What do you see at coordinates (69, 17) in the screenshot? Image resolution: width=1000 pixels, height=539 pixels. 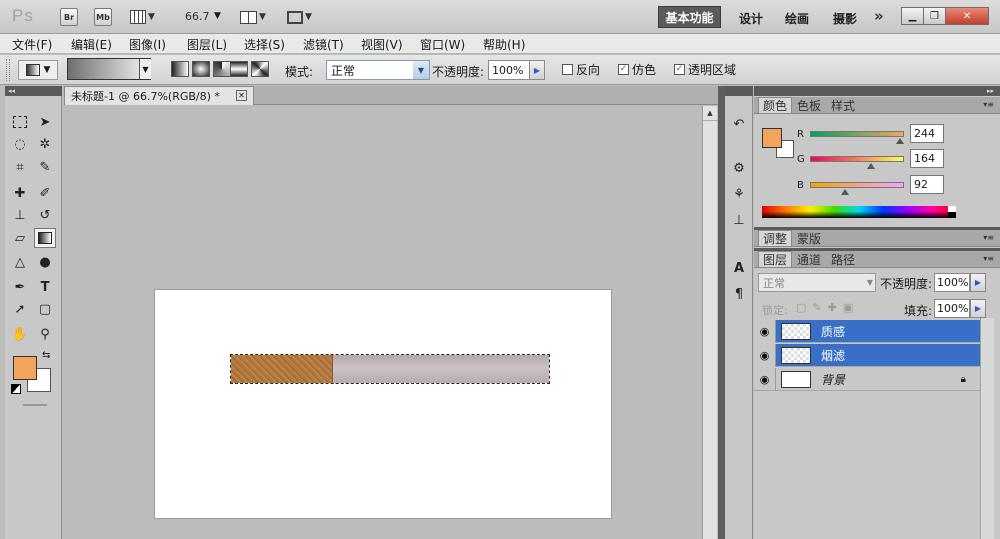 I see `bridge-button: Br` at bounding box center [69, 17].